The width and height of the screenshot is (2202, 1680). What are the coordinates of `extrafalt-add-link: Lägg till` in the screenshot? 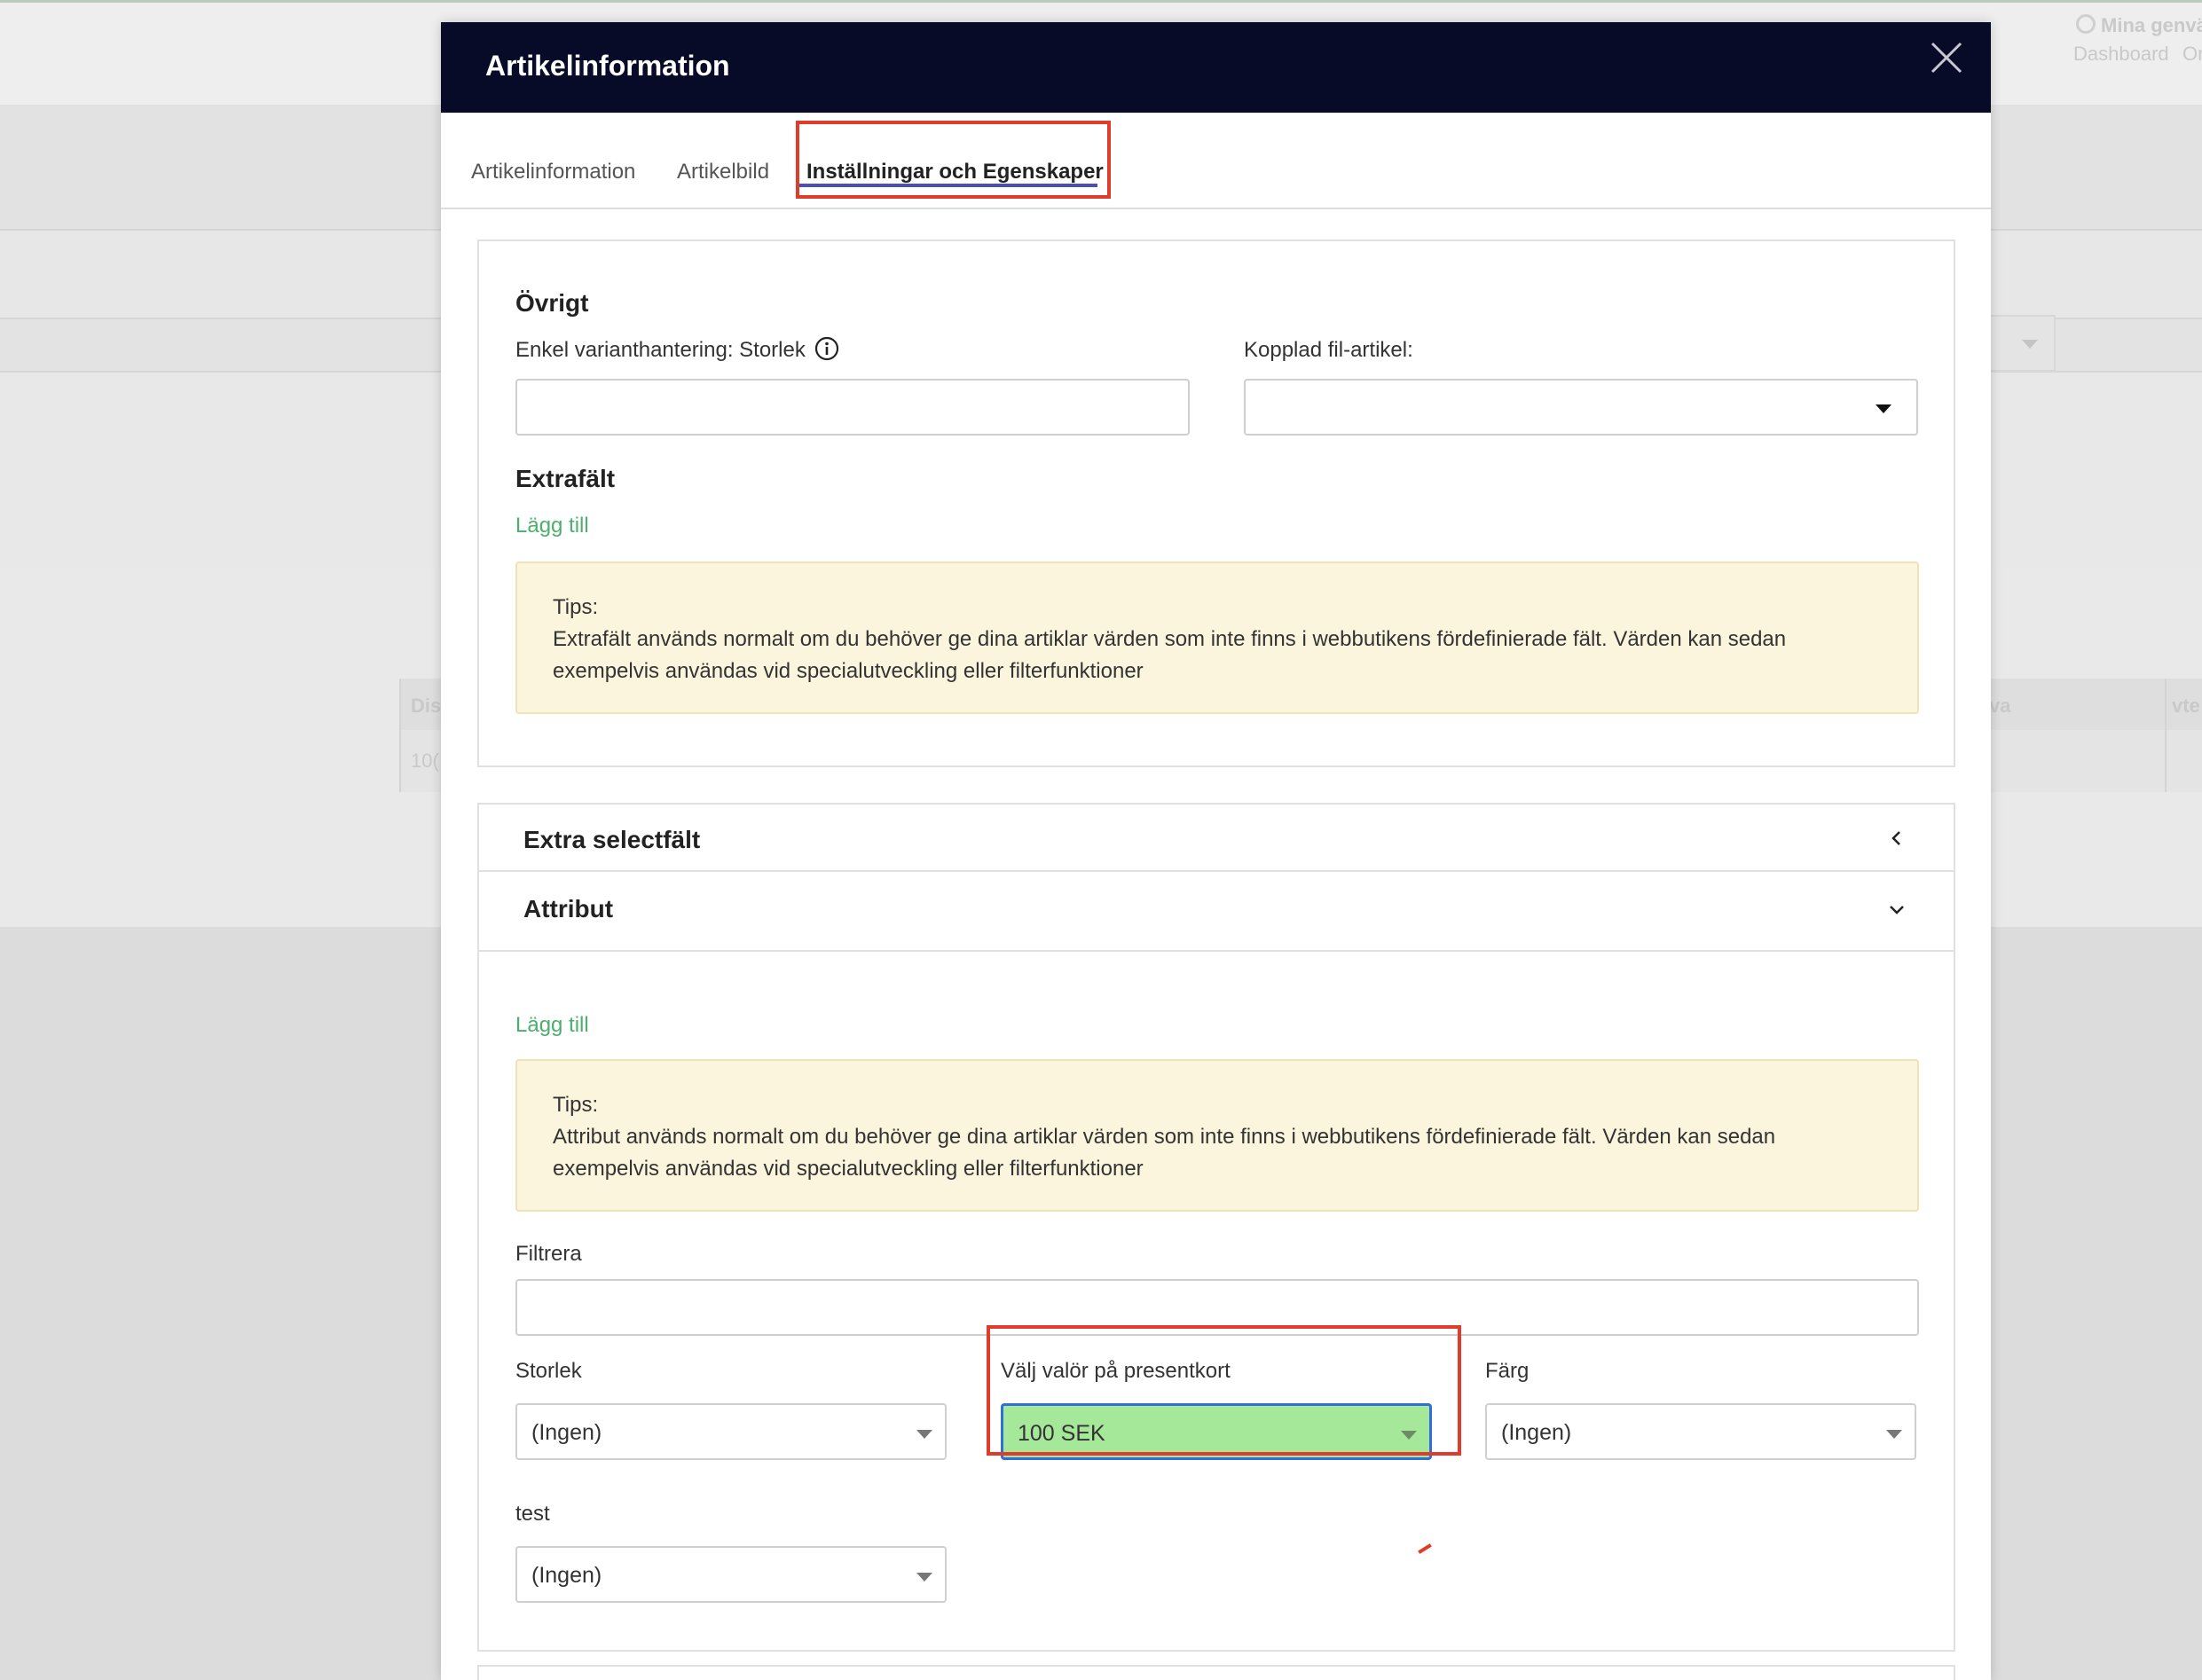 It's located at (552, 526).